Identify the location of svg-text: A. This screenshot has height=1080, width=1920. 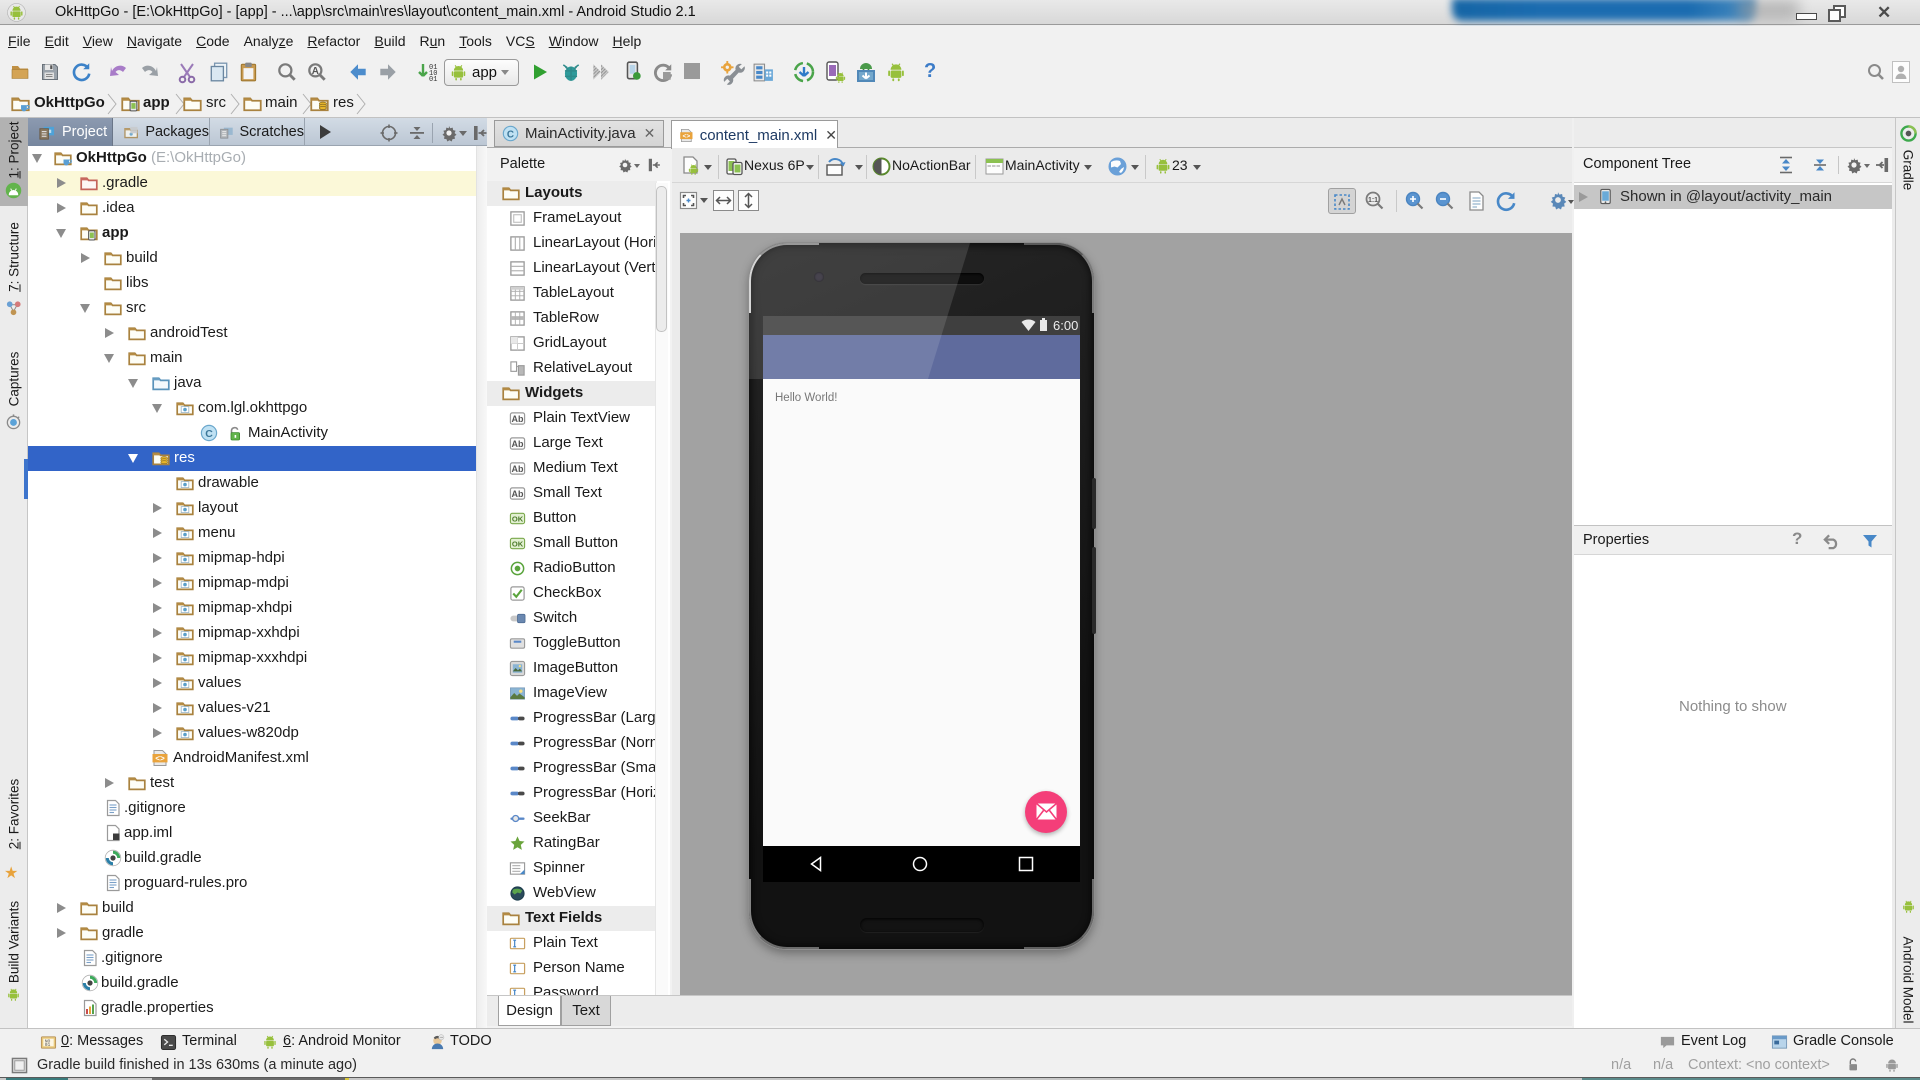
(315, 71).